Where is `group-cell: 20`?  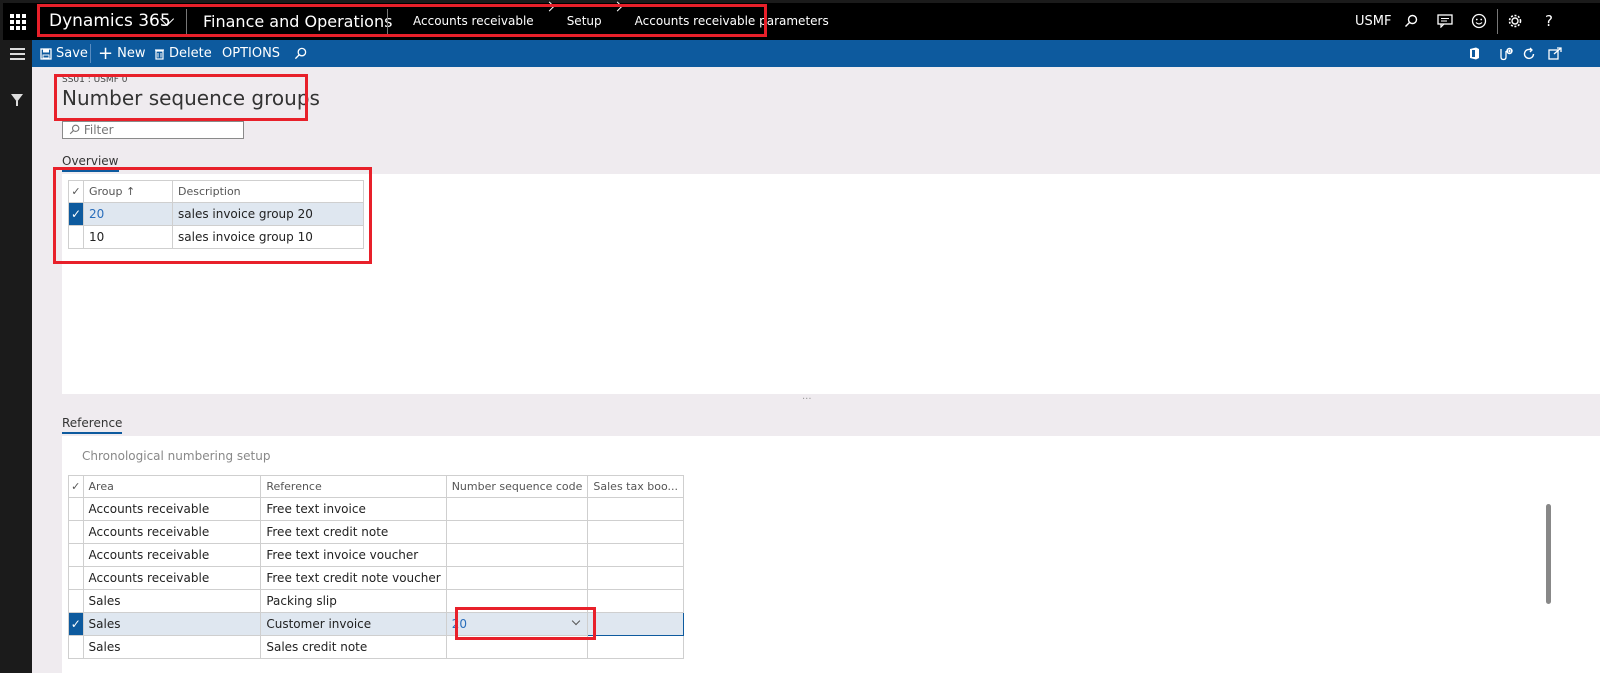
group-cell: 20 is located at coordinates (128, 214).